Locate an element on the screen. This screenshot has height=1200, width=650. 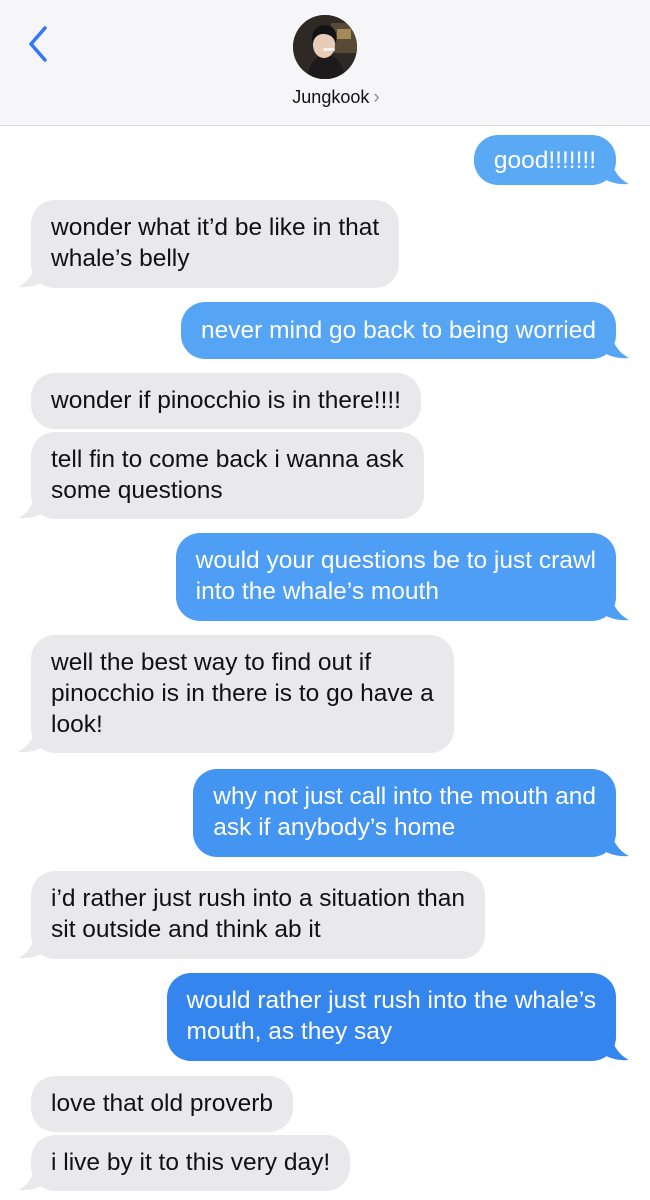
message-line: into the whale’s mouth is located at coordinates (317, 591).